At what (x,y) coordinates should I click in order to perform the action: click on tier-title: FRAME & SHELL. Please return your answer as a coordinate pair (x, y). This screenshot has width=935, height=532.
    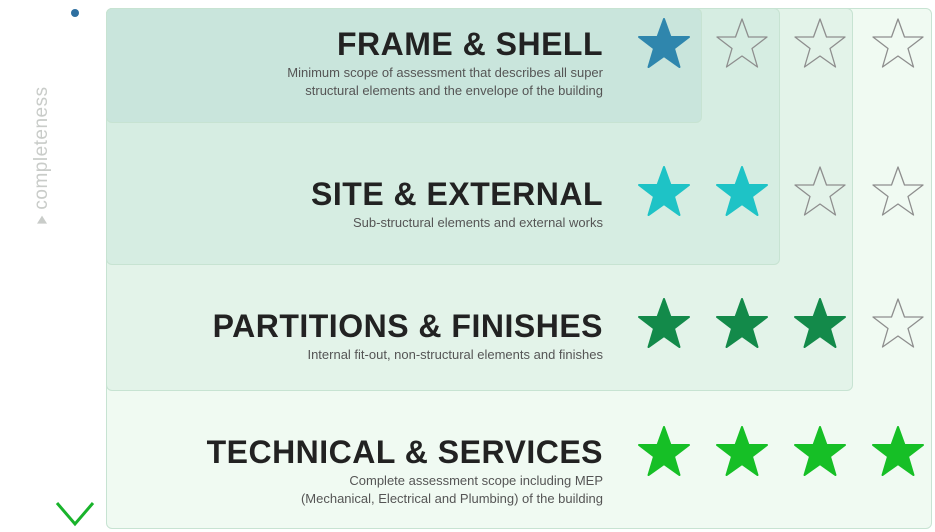
    Looking at the image, I should click on (469, 44).